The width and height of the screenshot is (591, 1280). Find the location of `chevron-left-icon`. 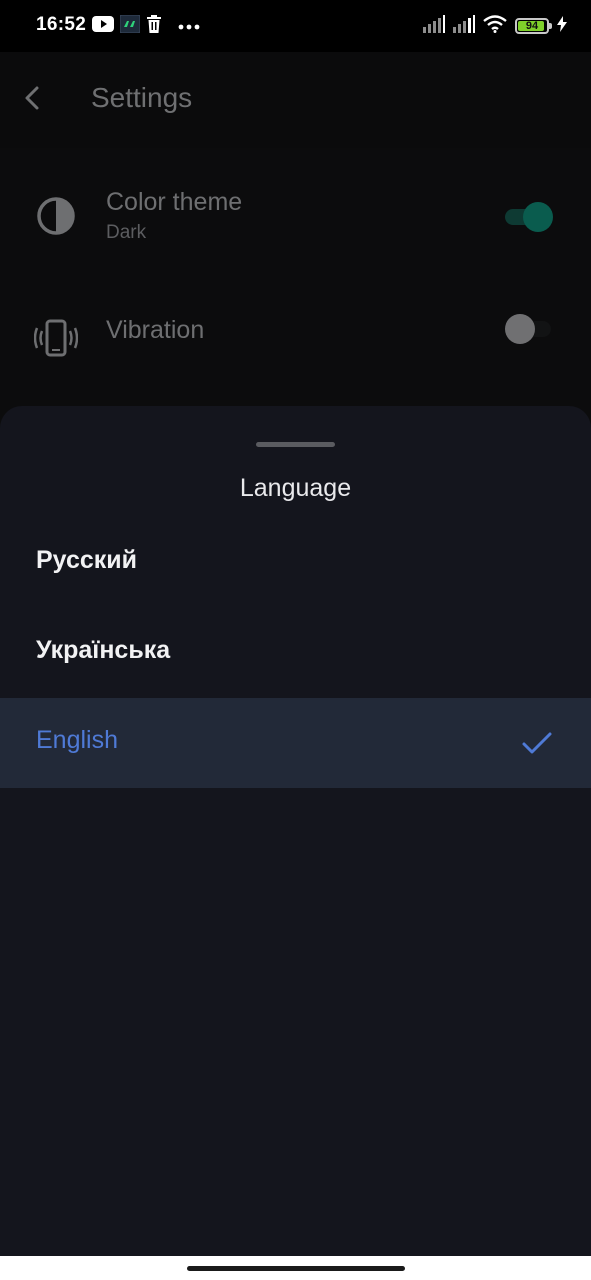

chevron-left-icon is located at coordinates (32, 100).